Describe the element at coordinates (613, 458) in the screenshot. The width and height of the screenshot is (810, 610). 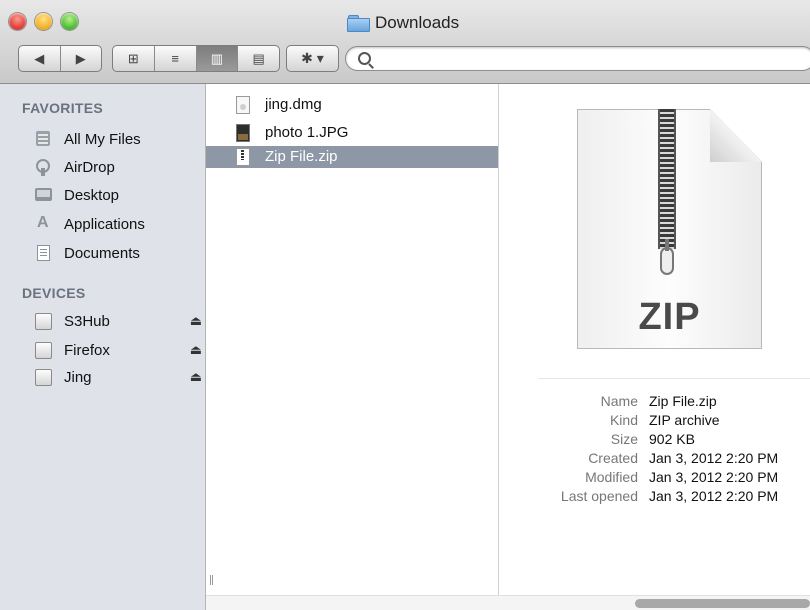
I see `info-key: Created` at that location.